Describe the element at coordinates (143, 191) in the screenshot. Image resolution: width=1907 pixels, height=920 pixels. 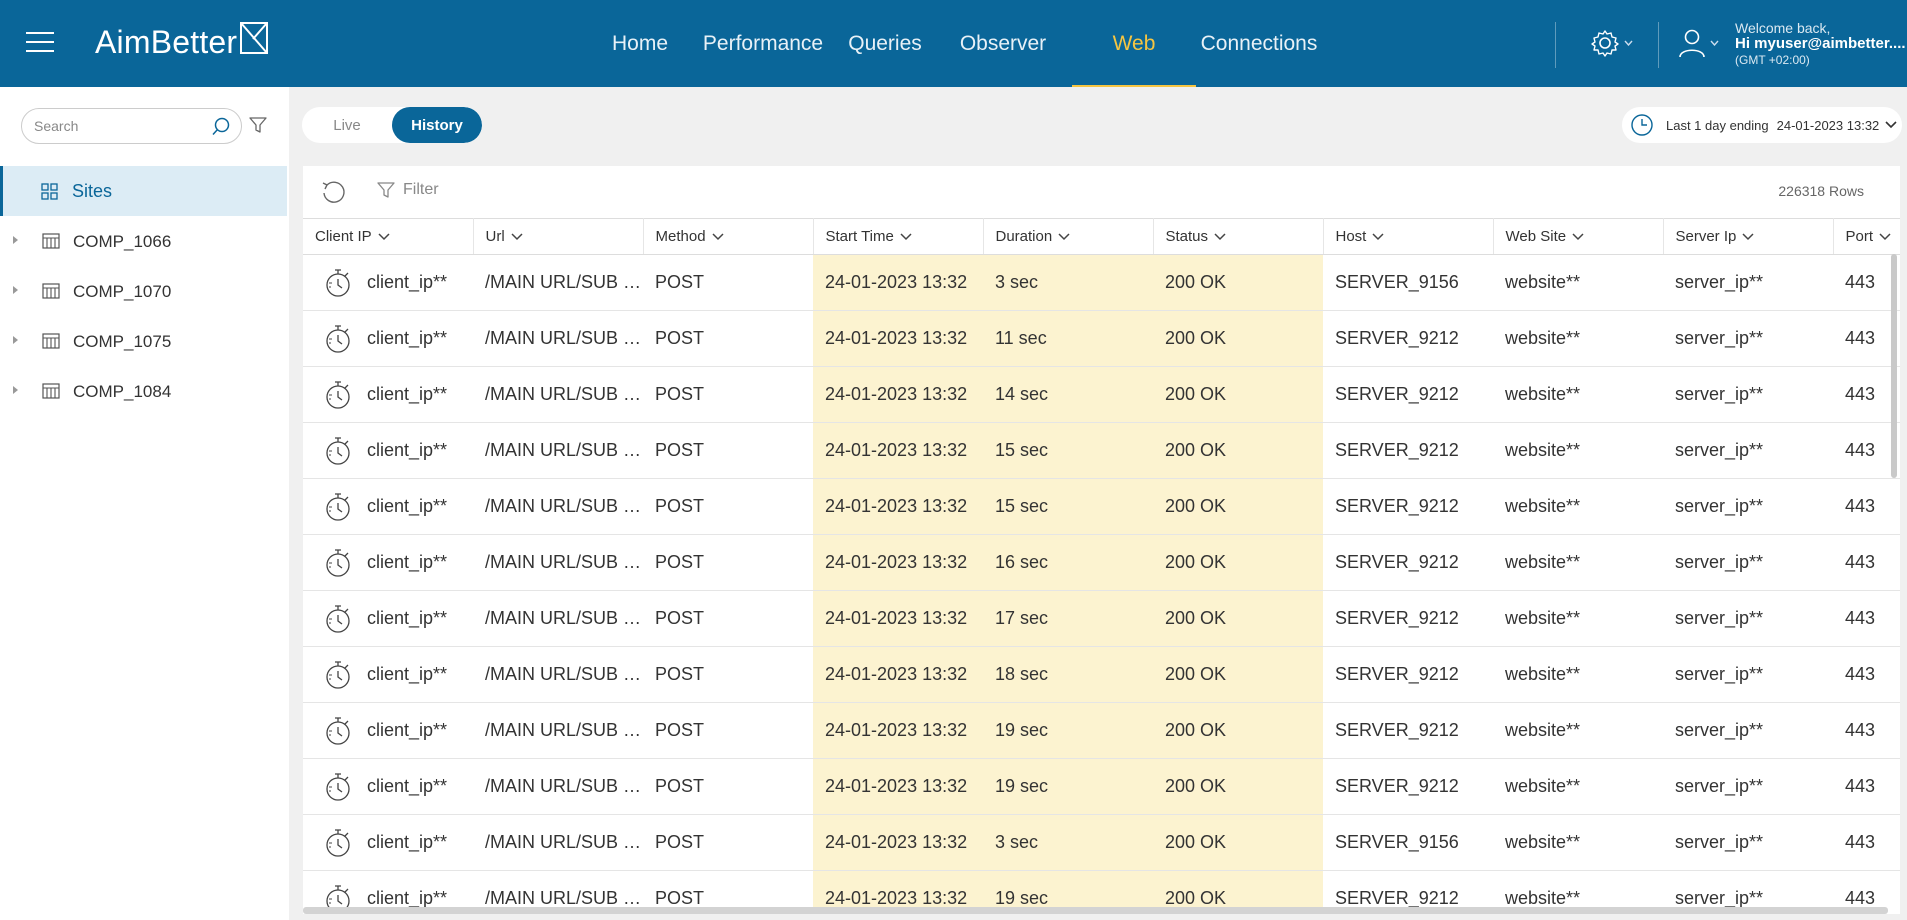
I see `tree-item-sites: Sites` at that location.